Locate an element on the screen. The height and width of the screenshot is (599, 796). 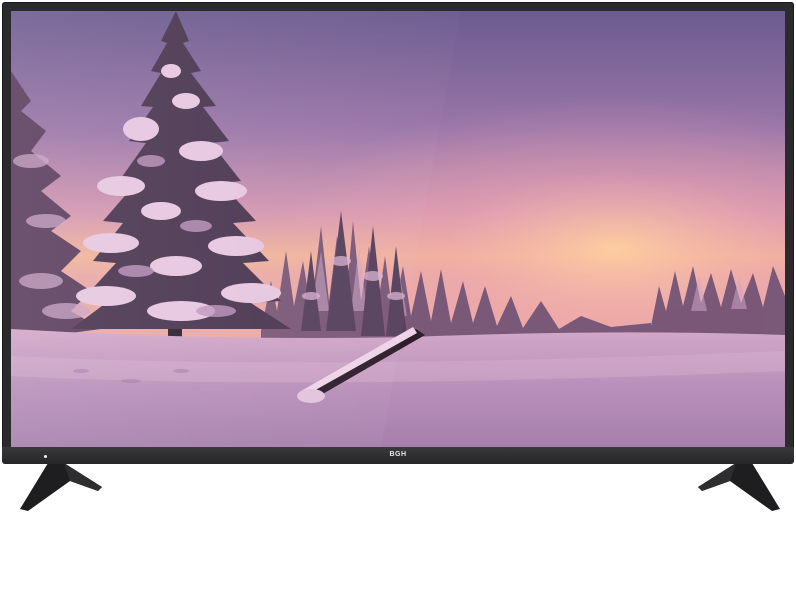
right-stand-foot is located at coordinates (739, 487).